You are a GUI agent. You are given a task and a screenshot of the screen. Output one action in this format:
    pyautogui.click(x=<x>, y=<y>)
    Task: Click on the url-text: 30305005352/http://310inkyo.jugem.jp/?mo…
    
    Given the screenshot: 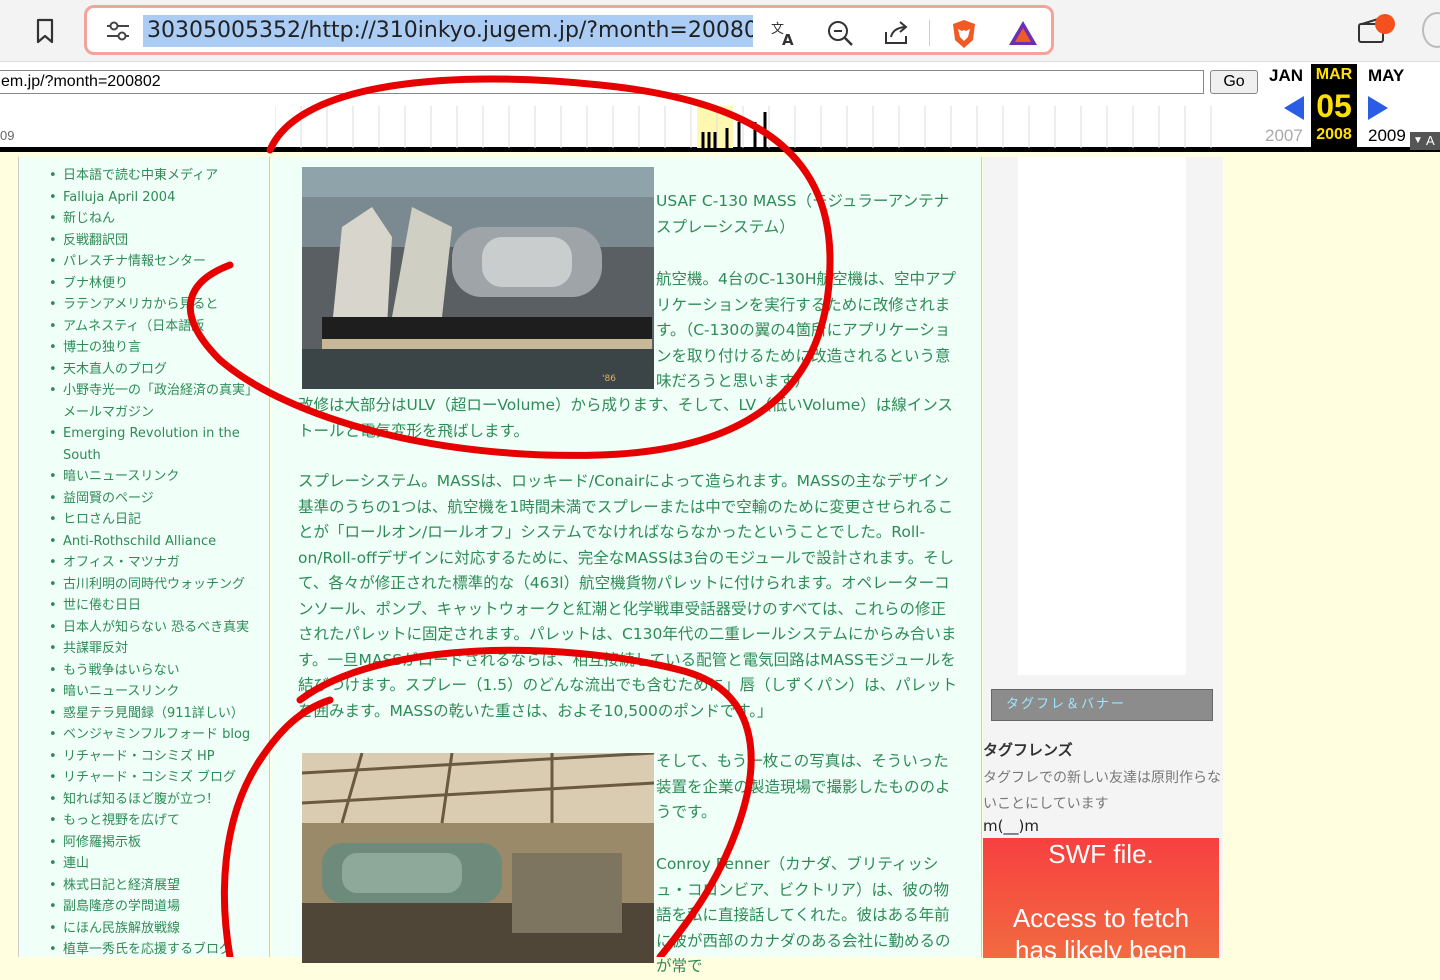 What is the action you would take?
    pyautogui.click(x=448, y=31)
    